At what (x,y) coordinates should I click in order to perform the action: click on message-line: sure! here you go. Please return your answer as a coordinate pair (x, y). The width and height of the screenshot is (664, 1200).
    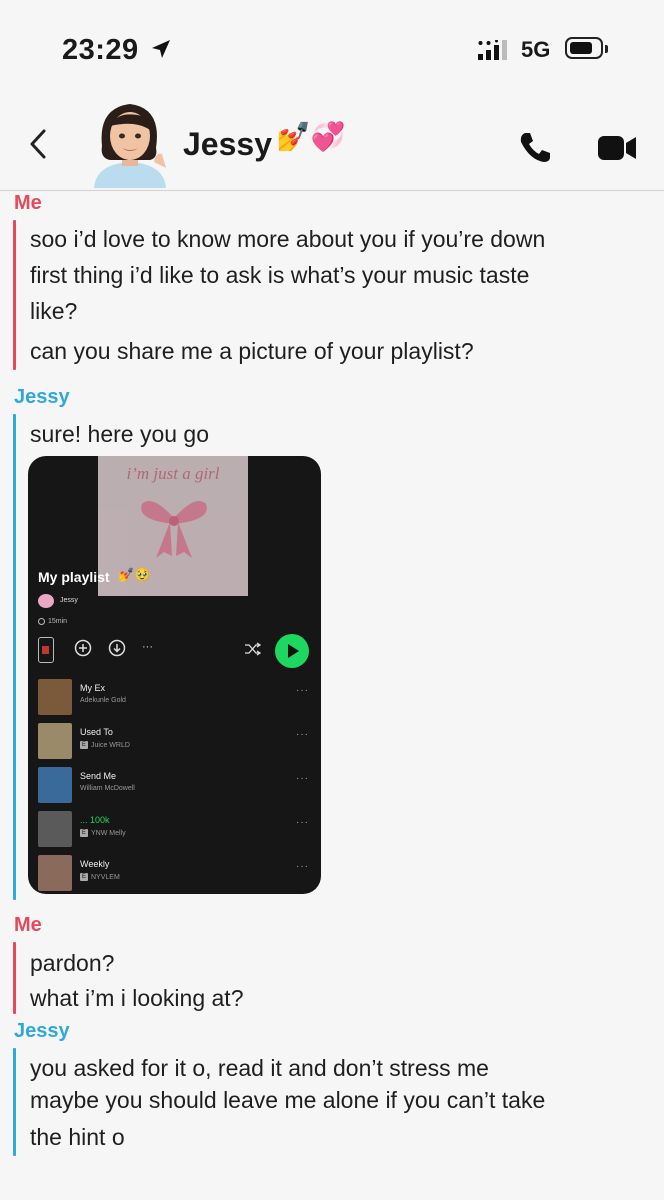
    Looking at the image, I should click on (120, 434).